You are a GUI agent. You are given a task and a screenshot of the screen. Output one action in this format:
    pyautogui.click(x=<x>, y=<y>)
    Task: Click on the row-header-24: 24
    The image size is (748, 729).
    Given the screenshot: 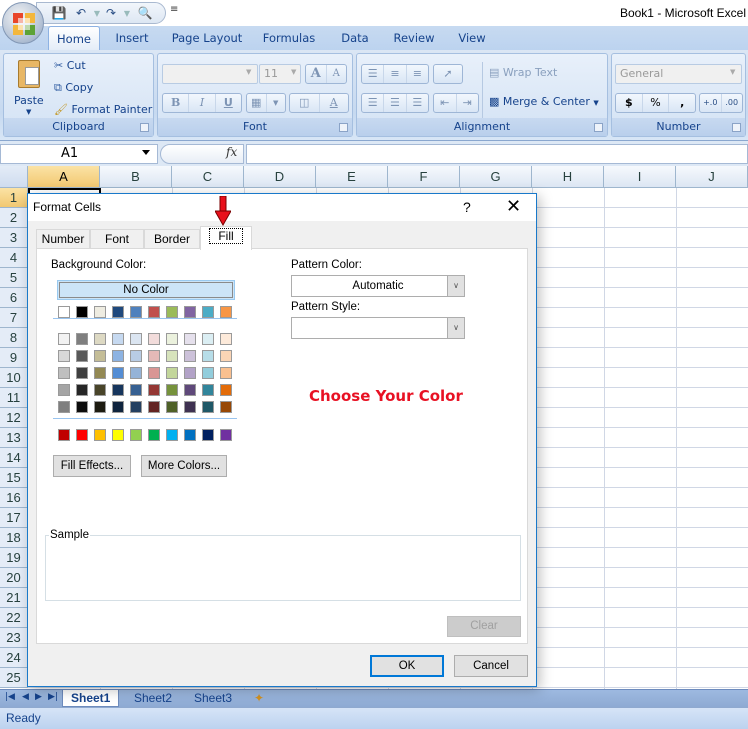 What is the action you would take?
    pyautogui.click(x=14, y=658)
    